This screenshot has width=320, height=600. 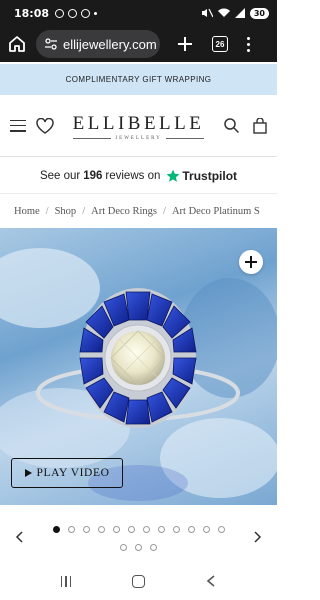 What do you see at coordinates (259, 13) in the screenshot?
I see `battery-indicator: 30` at bounding box center [259, 13].